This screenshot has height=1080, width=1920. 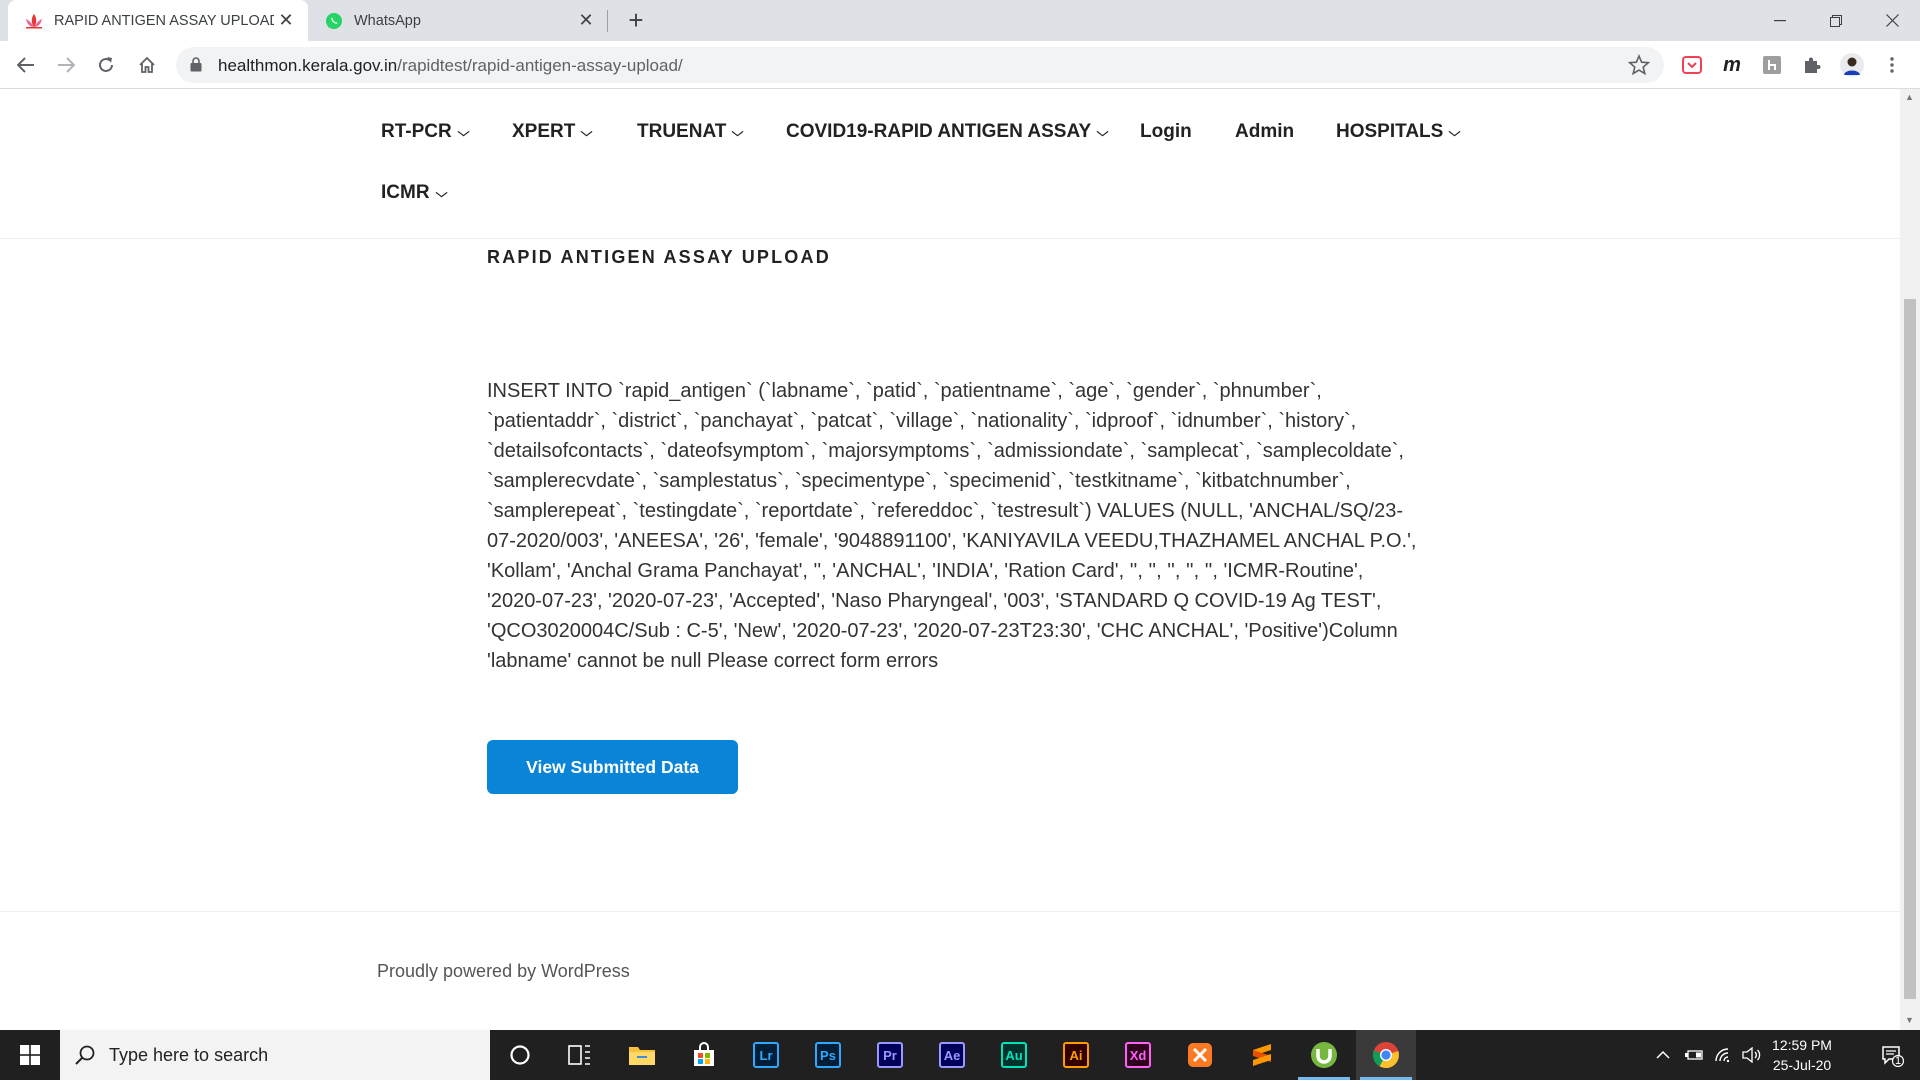 I want to click on forward-button, so click(x=66, y=65).